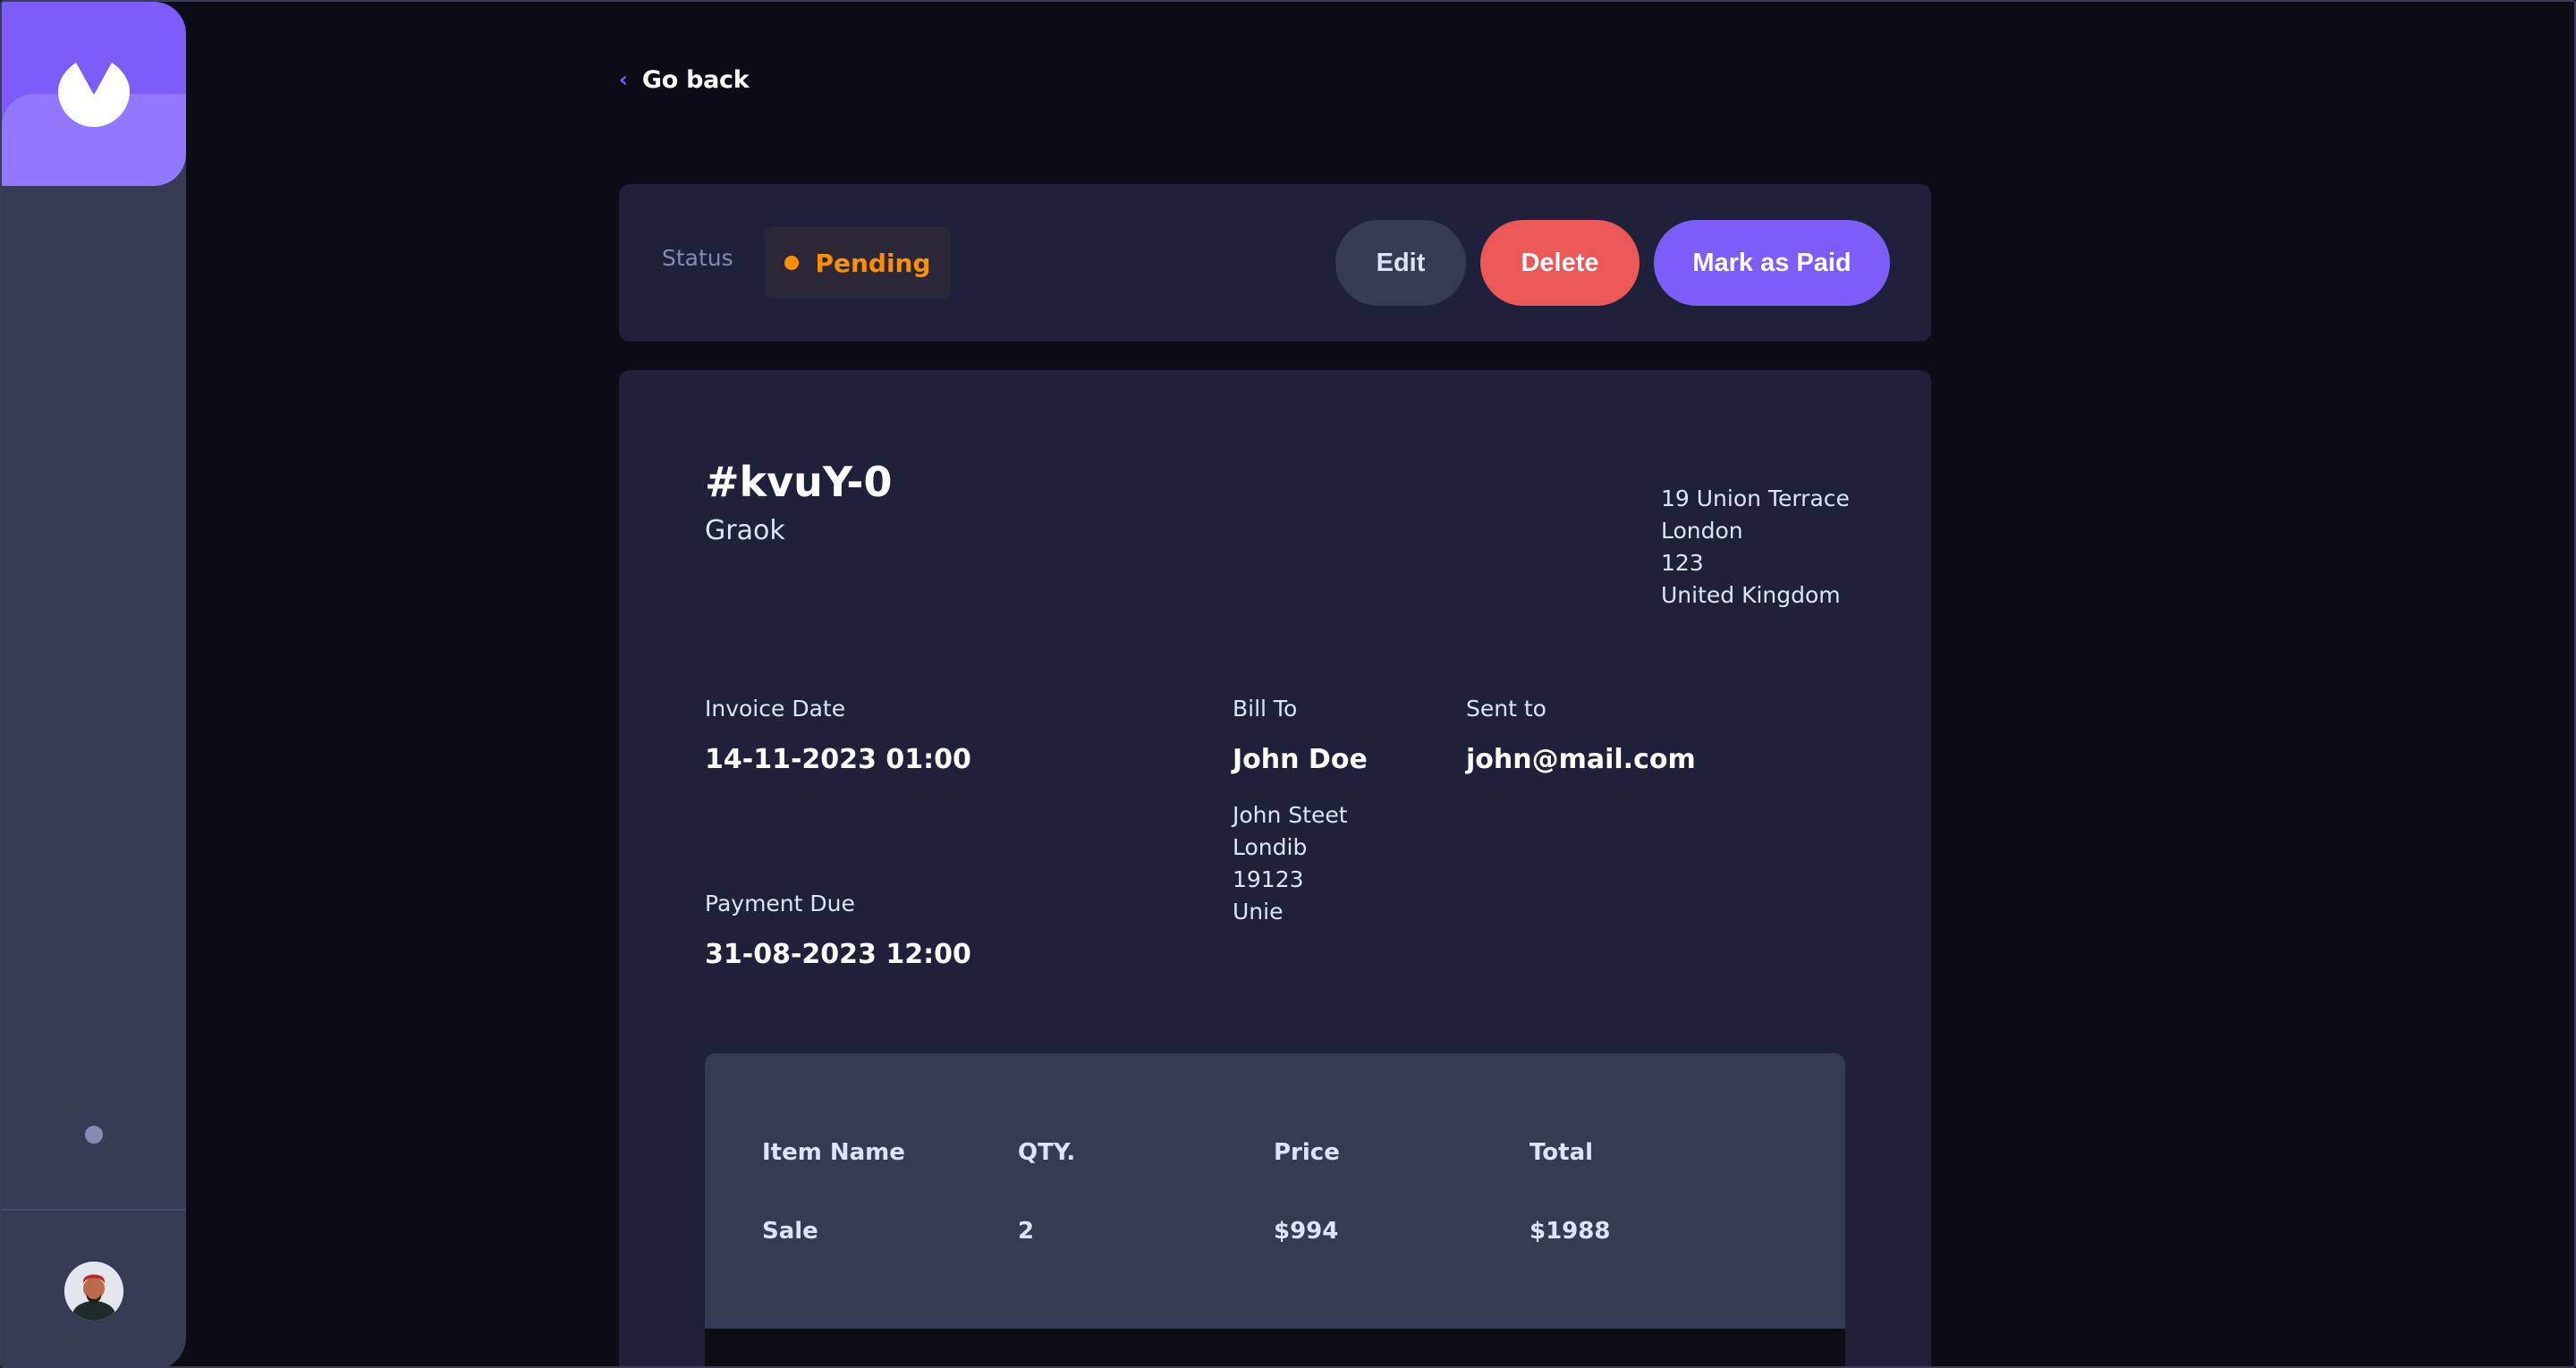 This screenshot has height=1368, width=2576. What do you see at coordinates (623, 80) in the screenshot?
I see `chevron-left-icon: ‹` at bounding box center [623, 80].